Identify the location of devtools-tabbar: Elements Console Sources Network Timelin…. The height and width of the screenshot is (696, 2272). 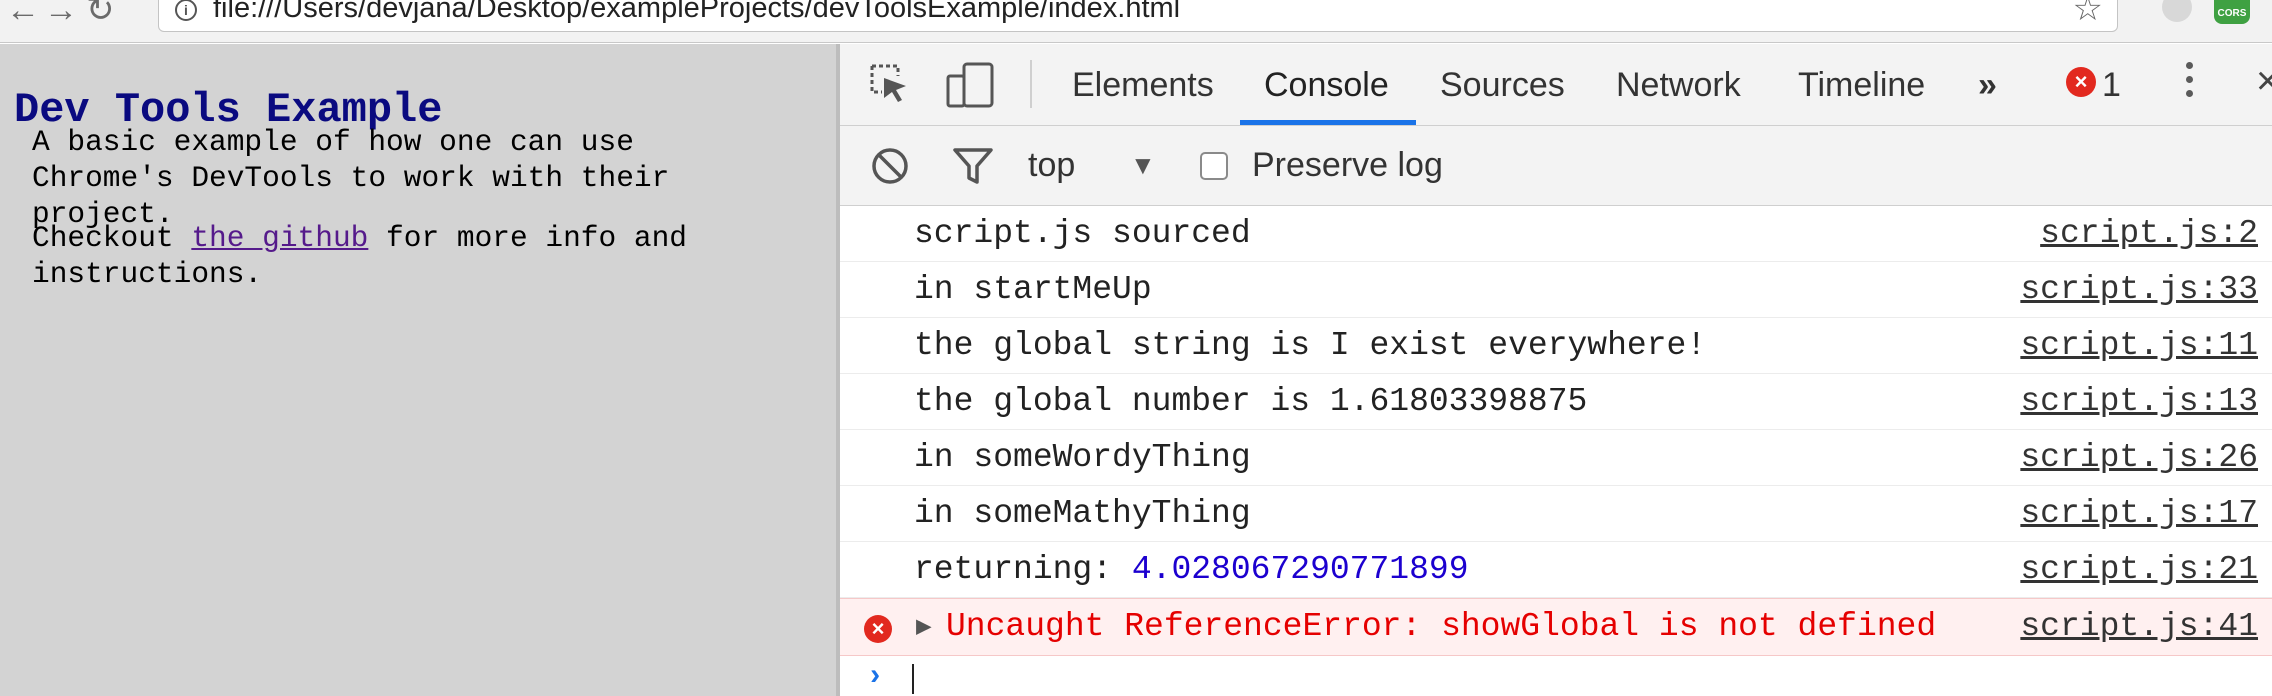
(1556, 85).